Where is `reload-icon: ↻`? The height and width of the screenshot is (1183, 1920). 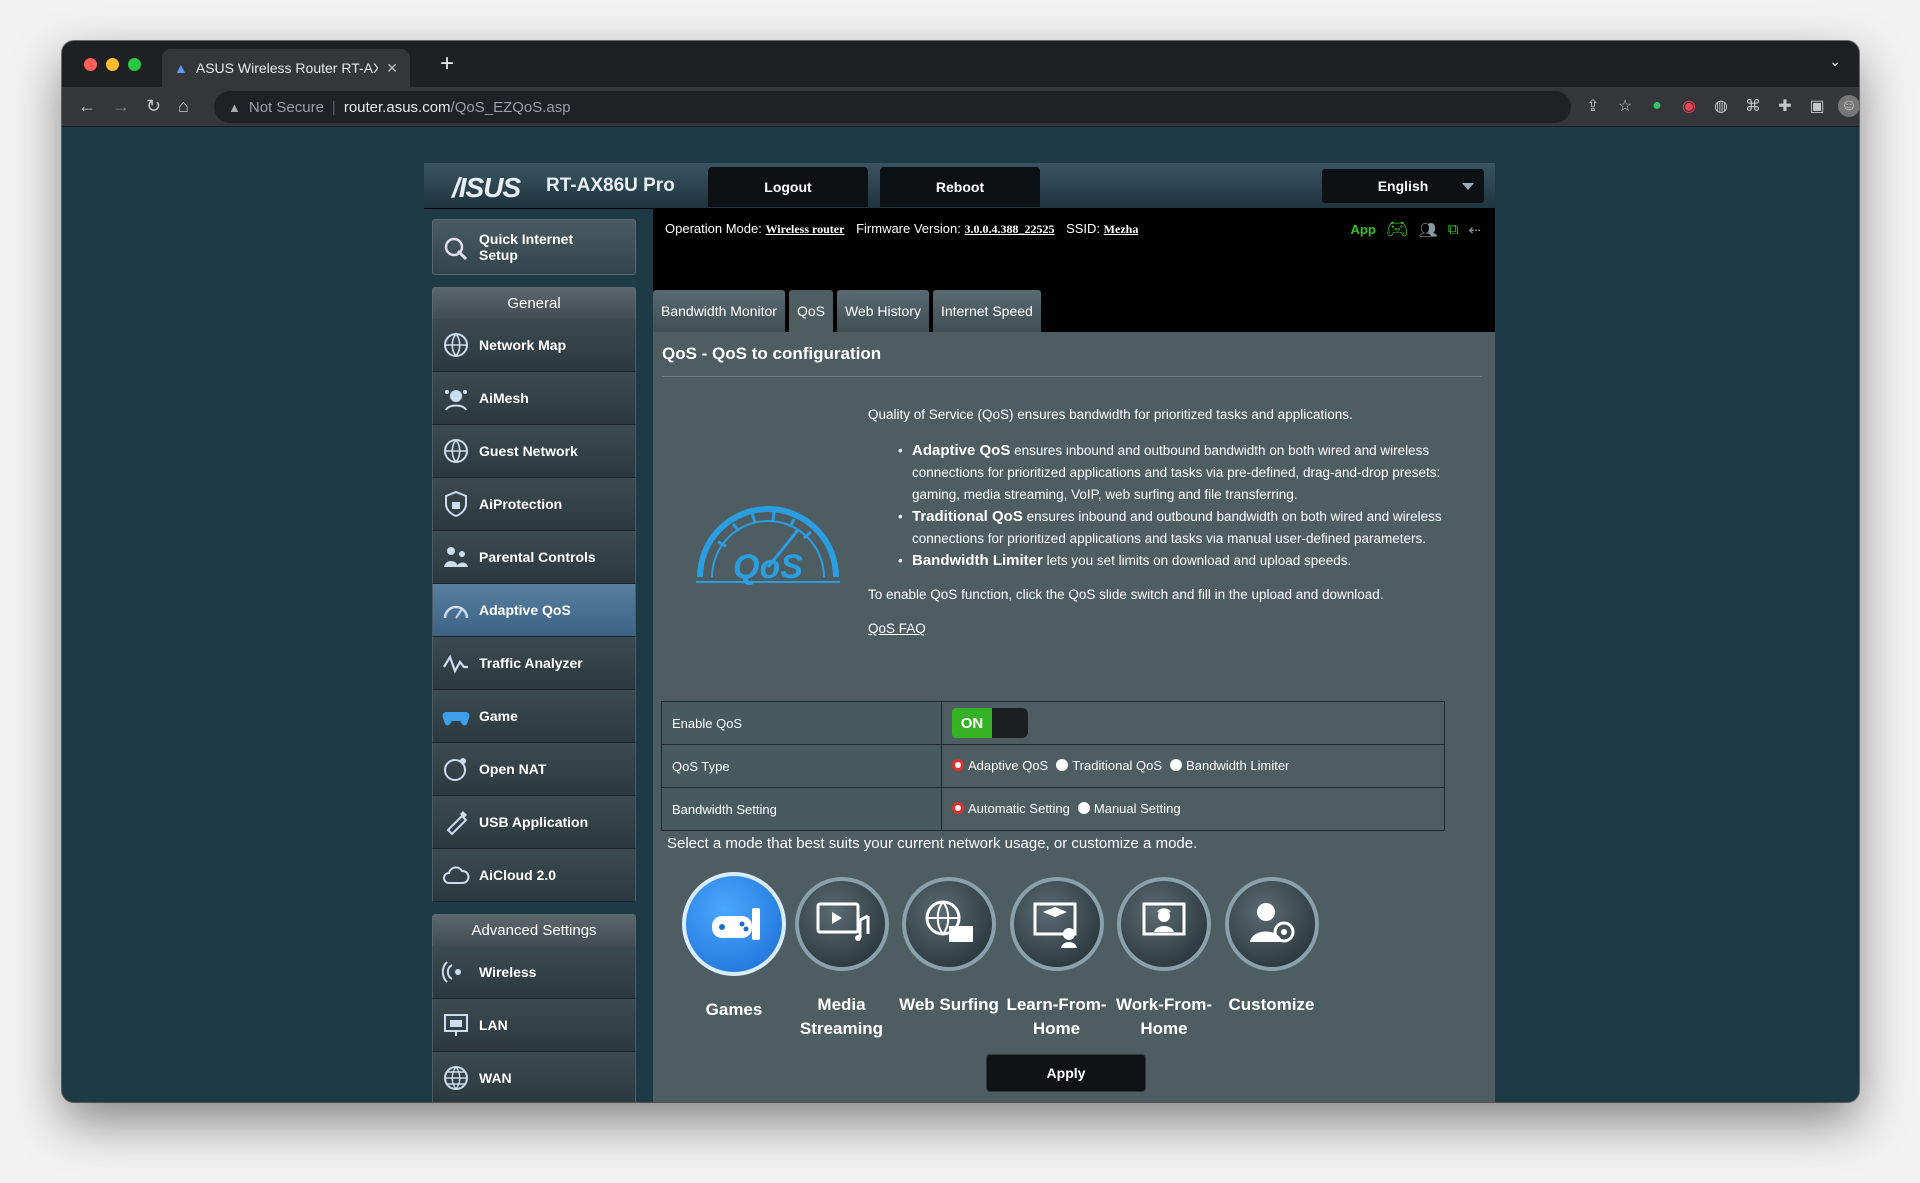 reload-icon: ↻ is located at coordinates (153, 106).